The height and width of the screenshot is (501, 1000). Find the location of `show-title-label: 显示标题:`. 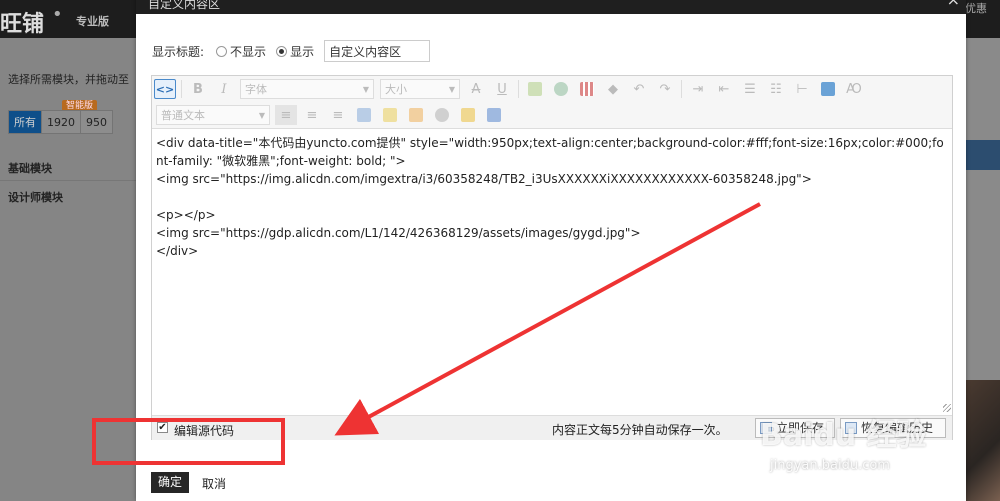

show-title-label: 显示标题: is located at coordinates (178, 51).